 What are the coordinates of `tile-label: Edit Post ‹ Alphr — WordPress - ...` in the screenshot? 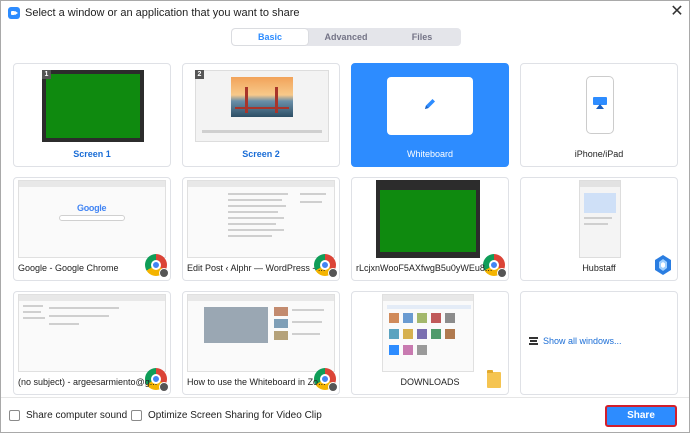 It's located at (256, 268).